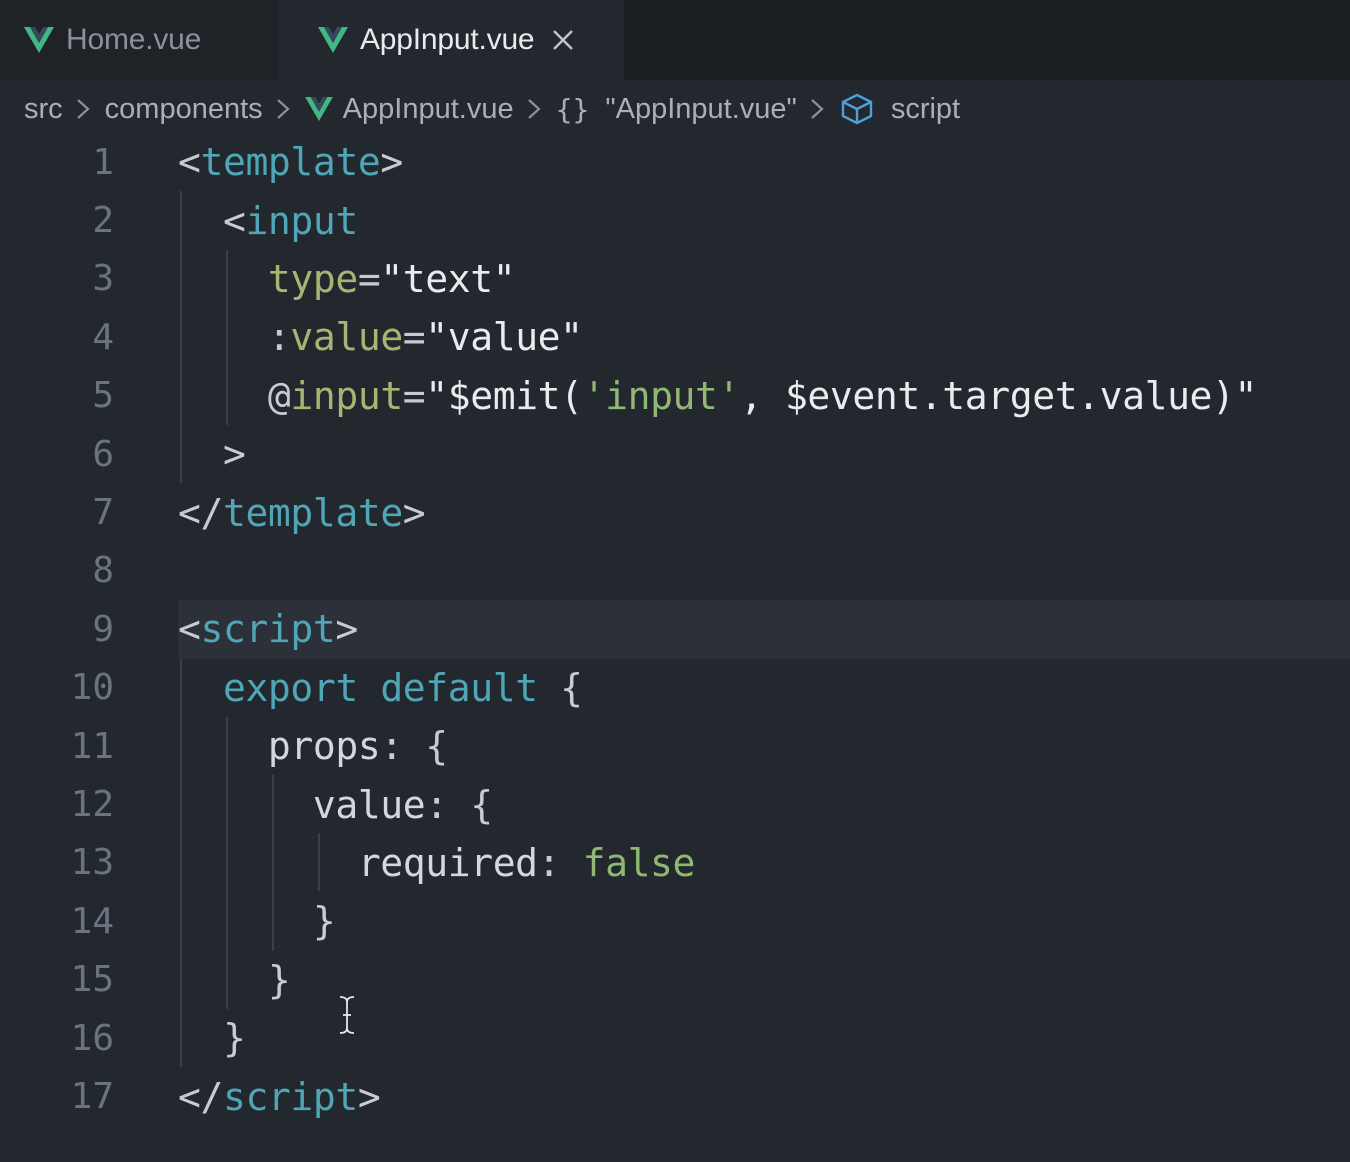 Image resolution: width=1350 pixels, height=1162 pixels. I want to click on code-line: 2 <input, so click(675, 220).